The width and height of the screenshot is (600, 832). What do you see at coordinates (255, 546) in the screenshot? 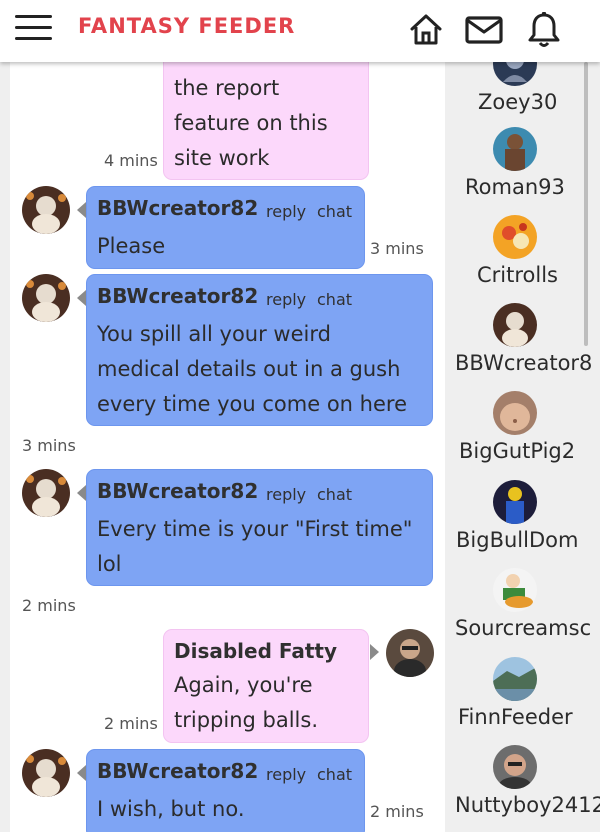
I see `message-text: Every time is your "First time" lol` at bounding box center [255, 546].